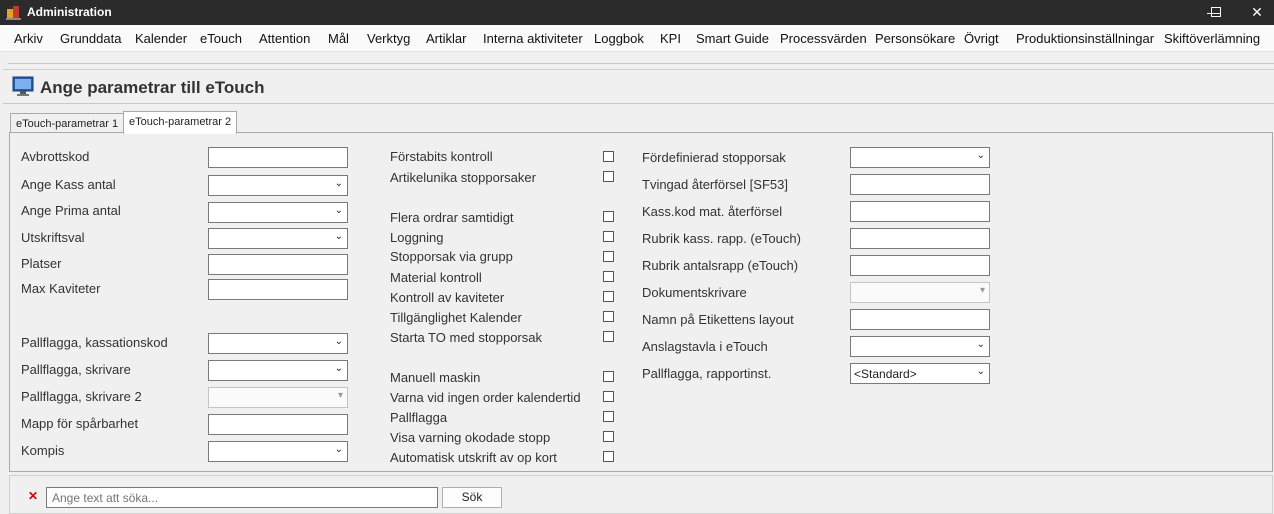  Describe the element at coordinates (28, 38) in the screenshot. I see `menu-arkiv: Arkiv` at that location.